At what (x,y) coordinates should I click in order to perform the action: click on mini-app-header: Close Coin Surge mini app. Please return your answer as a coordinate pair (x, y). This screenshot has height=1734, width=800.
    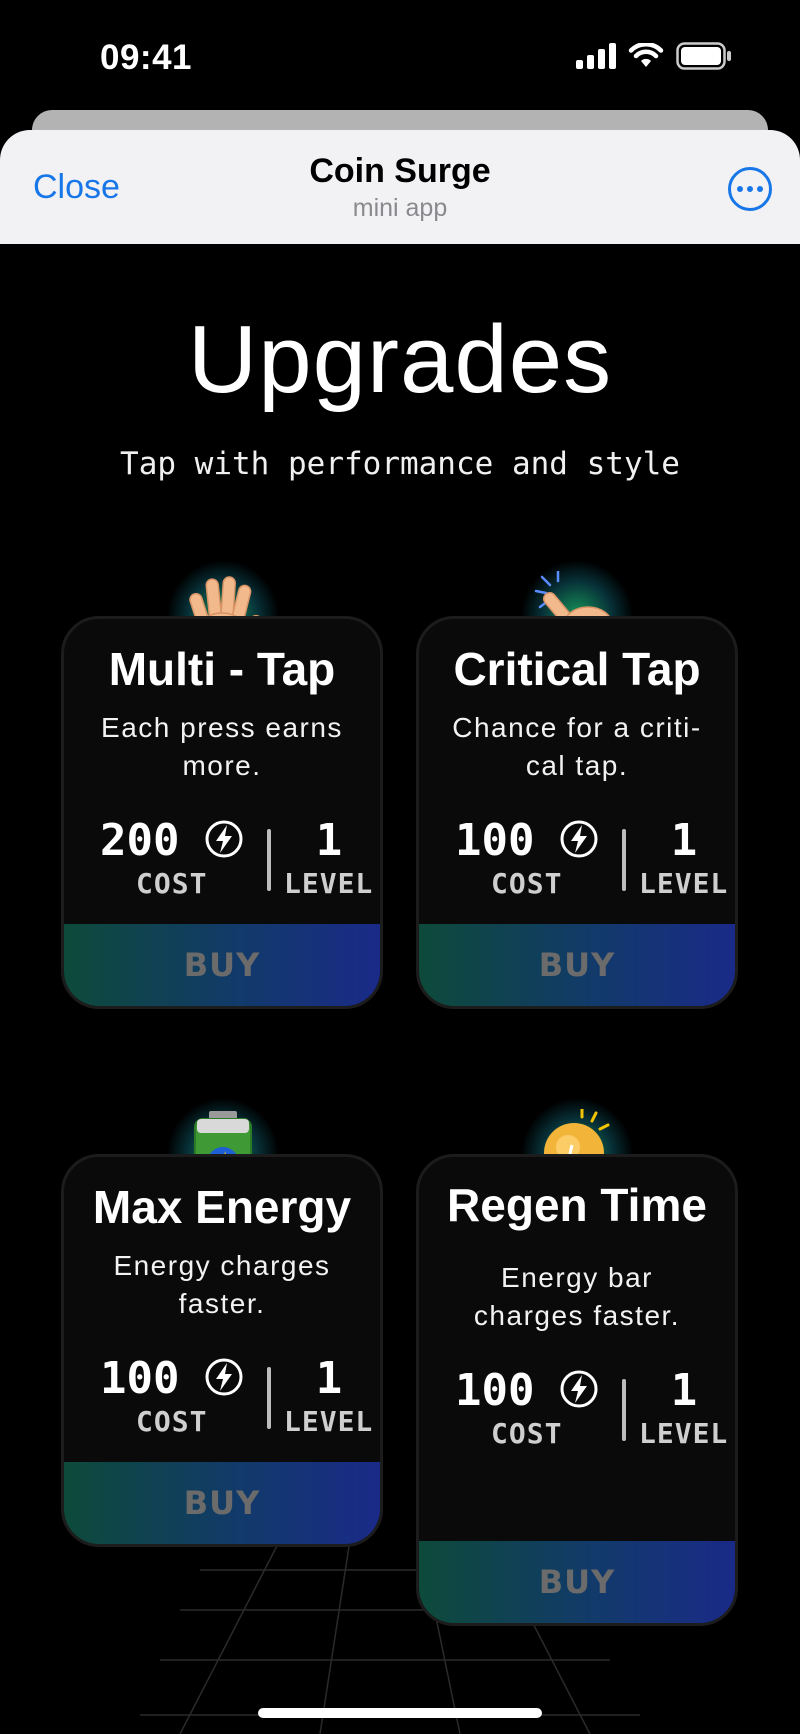
    Looking at the image, I should click on (400, 187).